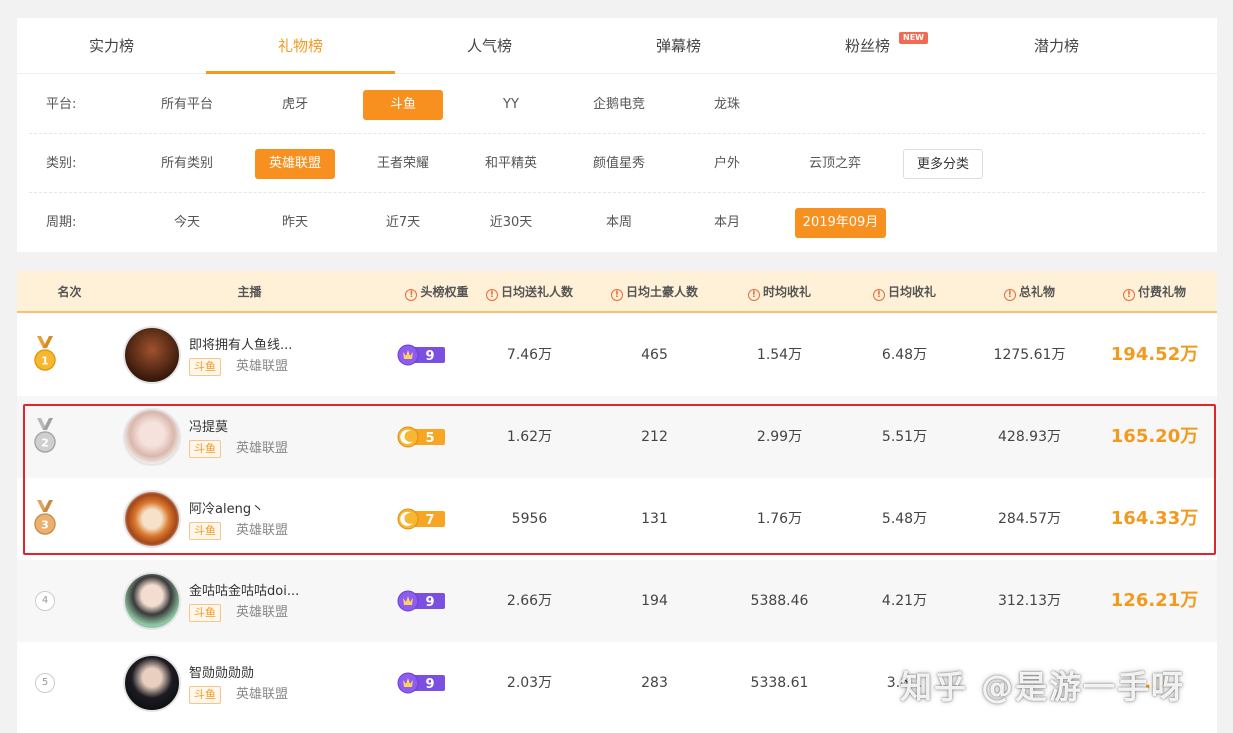  Describe the element at coordinates (429, 520) in the screenshot. I see `svg-text: 7` at that location.